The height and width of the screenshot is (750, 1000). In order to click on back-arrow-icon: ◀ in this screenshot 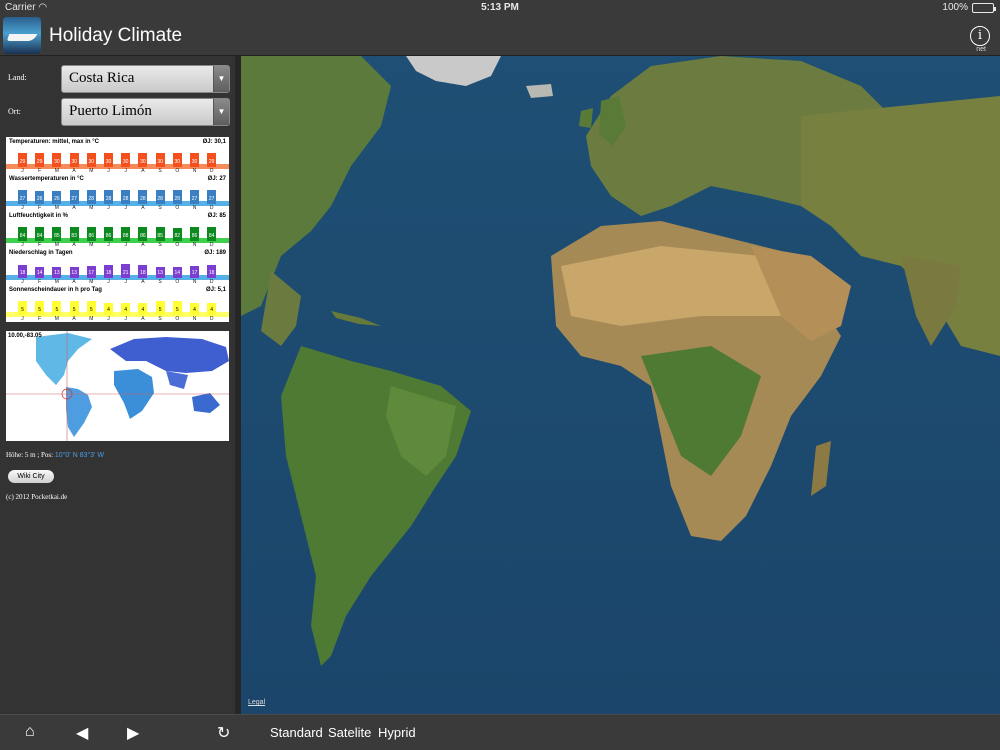, I will do `click(82, 733)`.